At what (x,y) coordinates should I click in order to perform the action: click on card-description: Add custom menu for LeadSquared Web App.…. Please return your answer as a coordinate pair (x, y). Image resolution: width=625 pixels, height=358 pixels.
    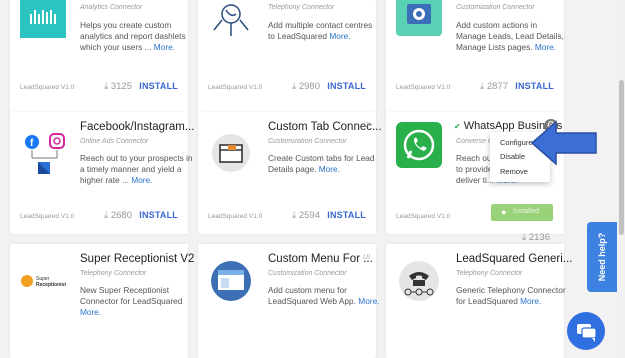
    Looking at the image, I should click on (324, 295).